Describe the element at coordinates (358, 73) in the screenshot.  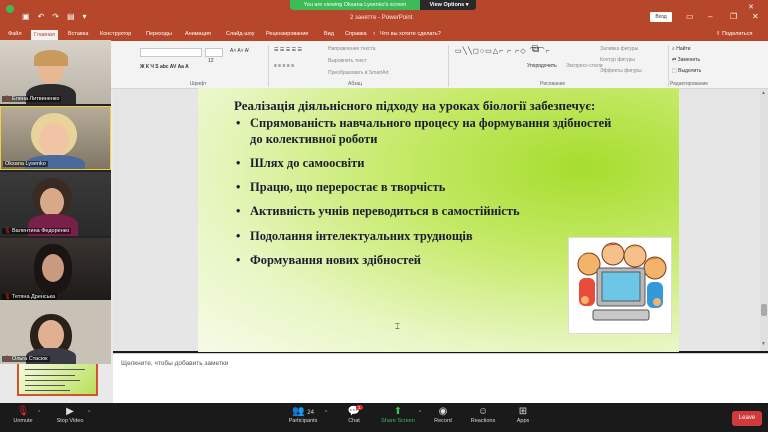
I see `smartart-button: Преобразовать в SmartArt` at that location.